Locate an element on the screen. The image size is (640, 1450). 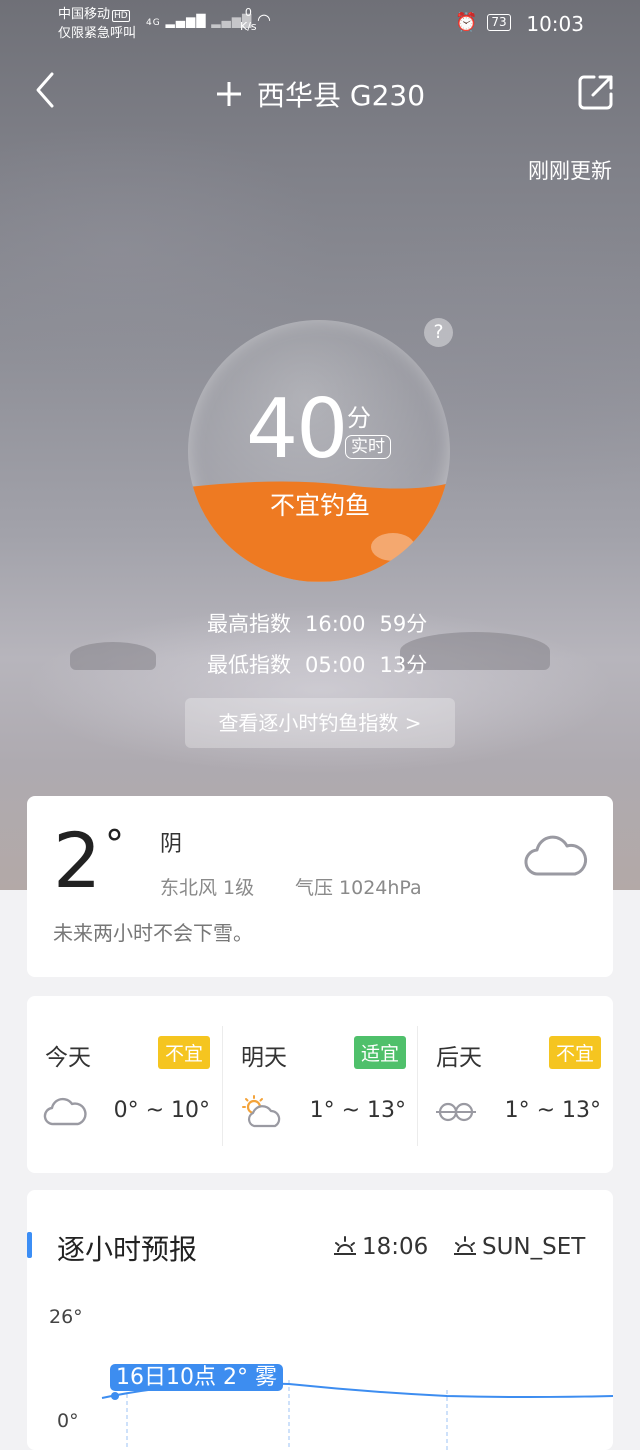
back-button is located at coordinates (48, 90).